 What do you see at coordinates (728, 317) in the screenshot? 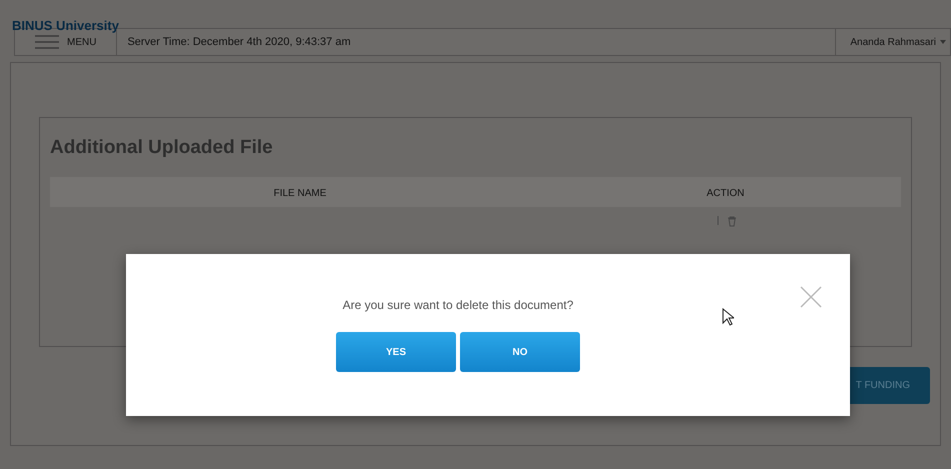
I see `mouse-cursor-icon` at bounding box center [728, 317].